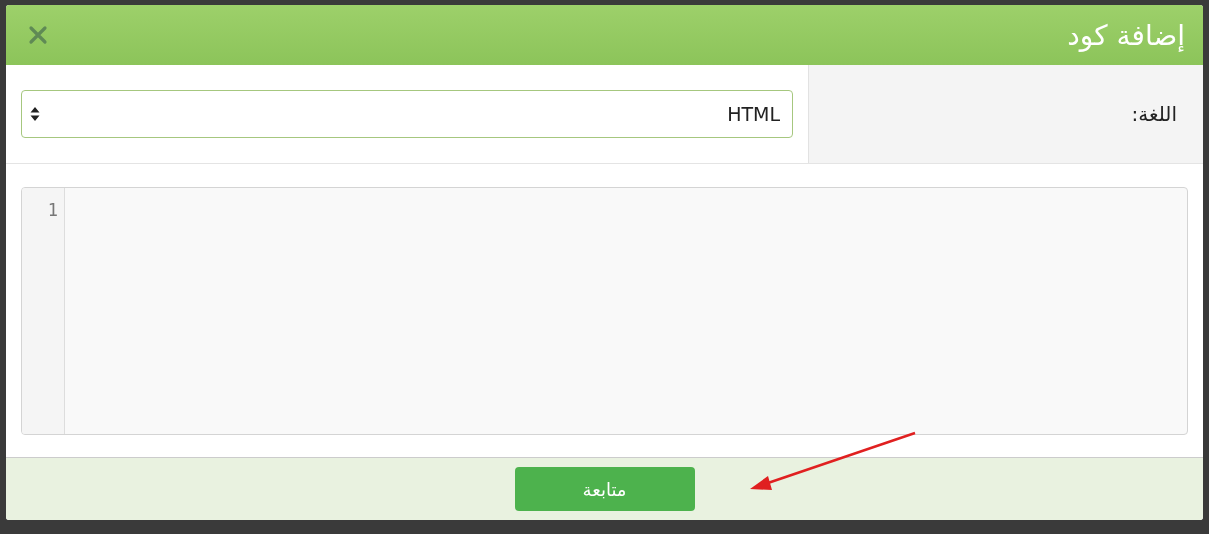 The width and height of the screenshot is (1209, 534). Describe the element at coordinates (604, 489) in the screenshot. I see `continue-button: متابعة` at that location.